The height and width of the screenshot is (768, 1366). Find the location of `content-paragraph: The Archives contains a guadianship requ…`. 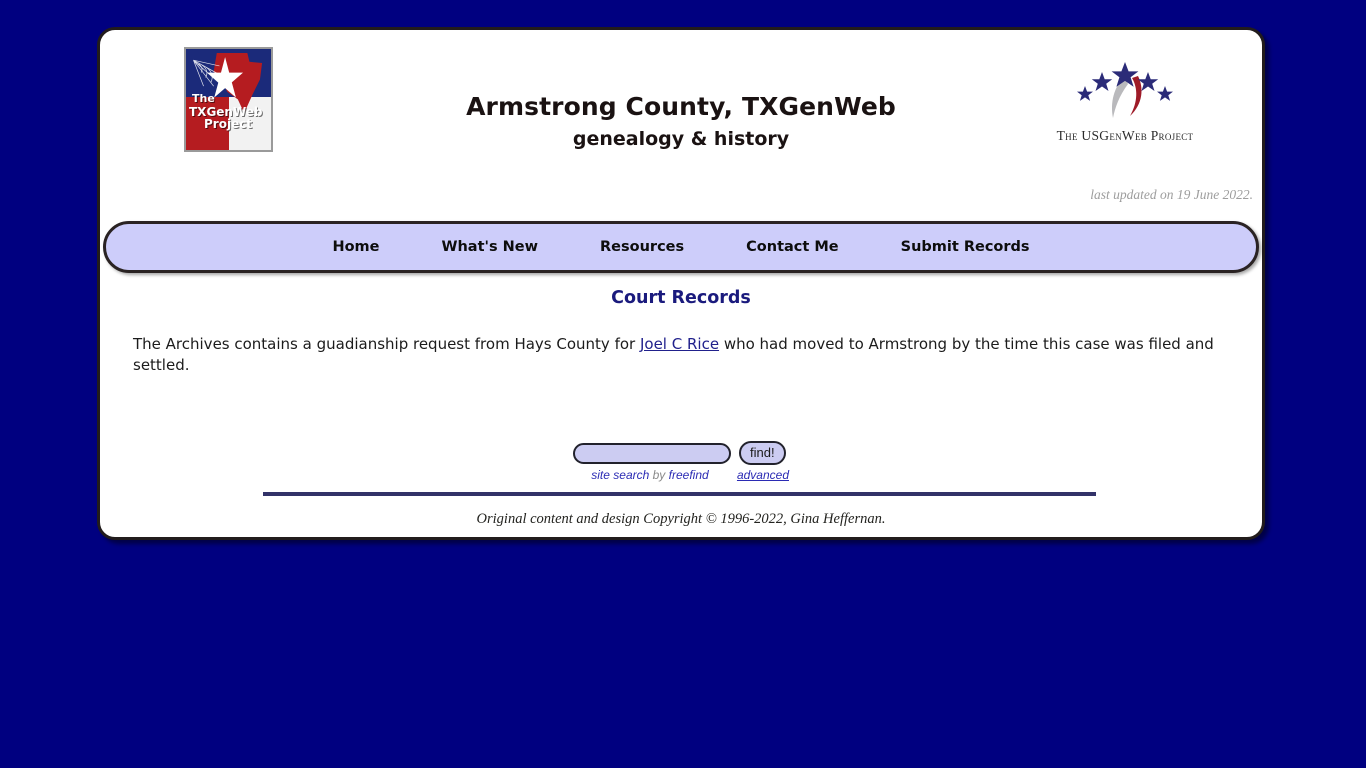

content-paragraph: The Archives contains a guadianship requ… is located at coordinates (681, 355).